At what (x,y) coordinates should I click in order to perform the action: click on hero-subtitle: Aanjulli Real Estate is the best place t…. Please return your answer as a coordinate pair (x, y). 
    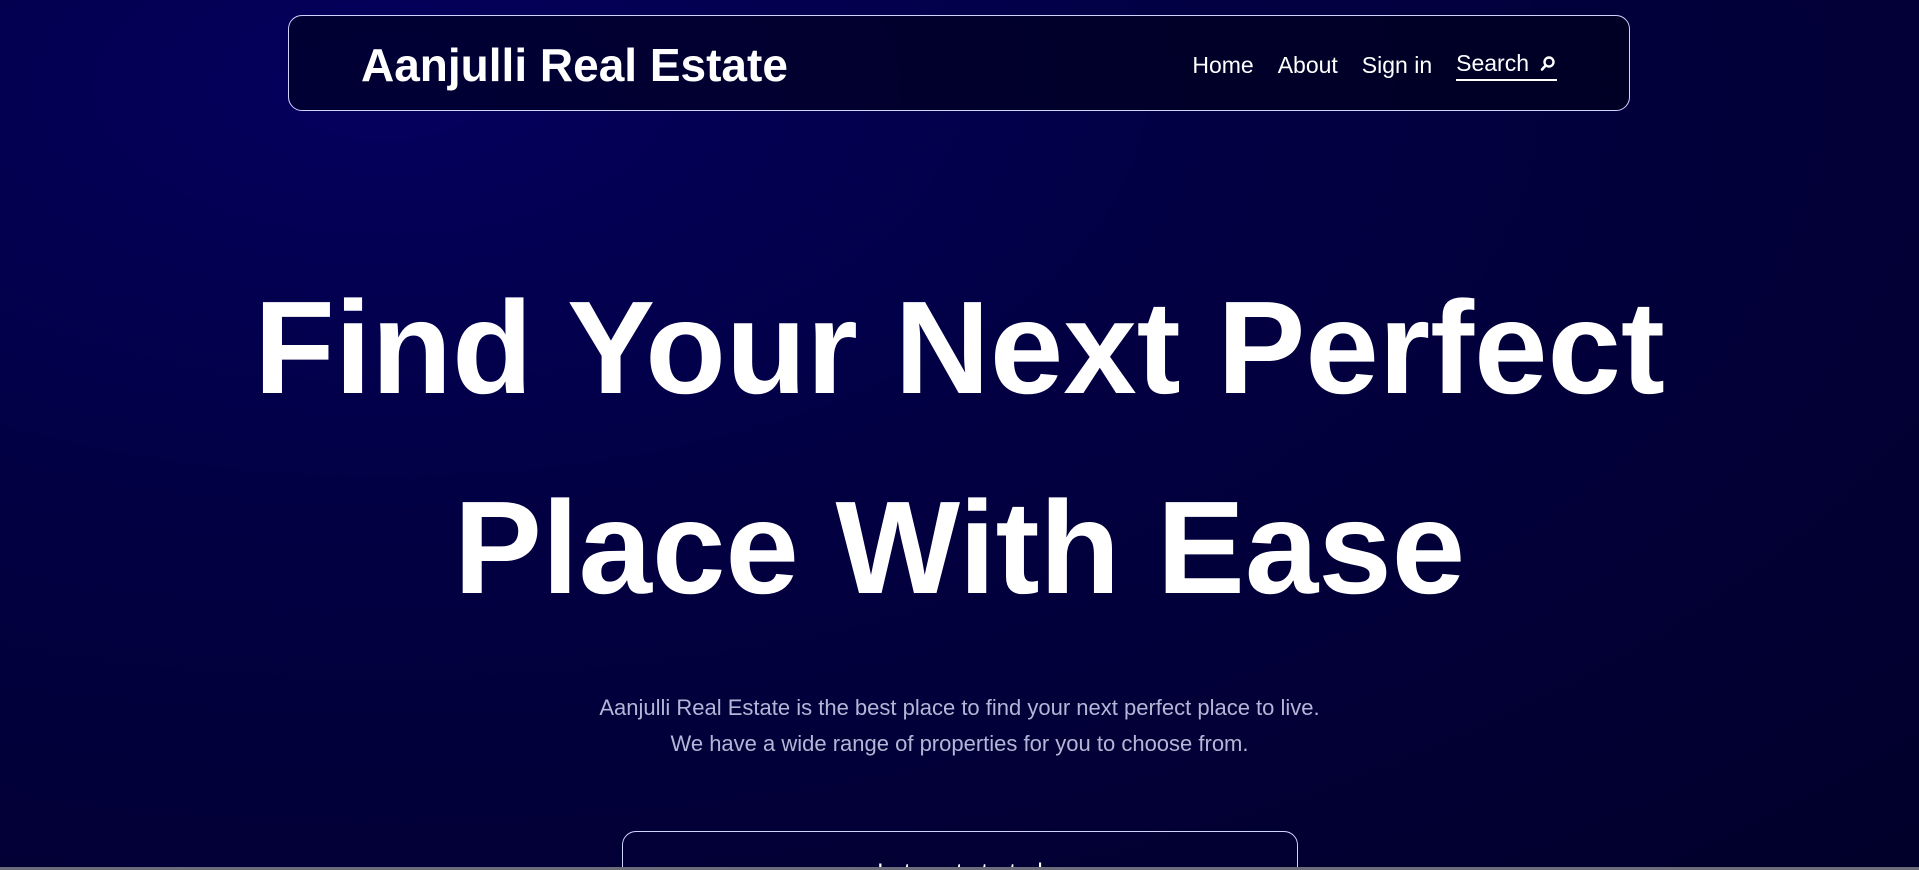
    Looking at the image, I should click on (959, 726).